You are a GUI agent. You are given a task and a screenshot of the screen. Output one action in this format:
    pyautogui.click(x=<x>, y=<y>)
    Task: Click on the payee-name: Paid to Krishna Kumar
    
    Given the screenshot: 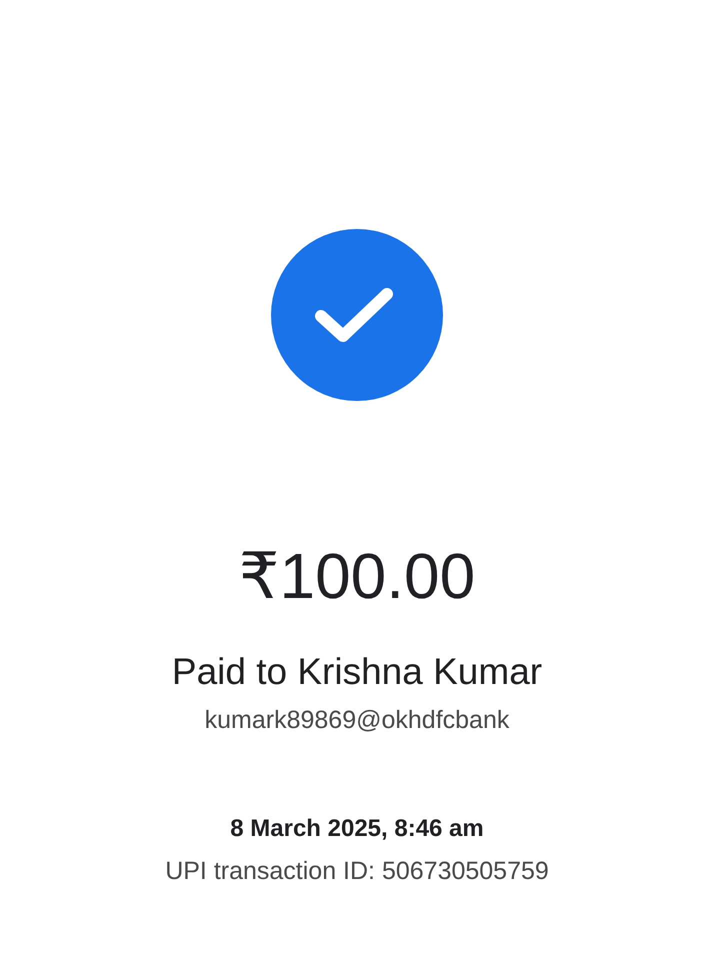 What is the action you would take?
    pyautogui.click(x=357, y=672)
    